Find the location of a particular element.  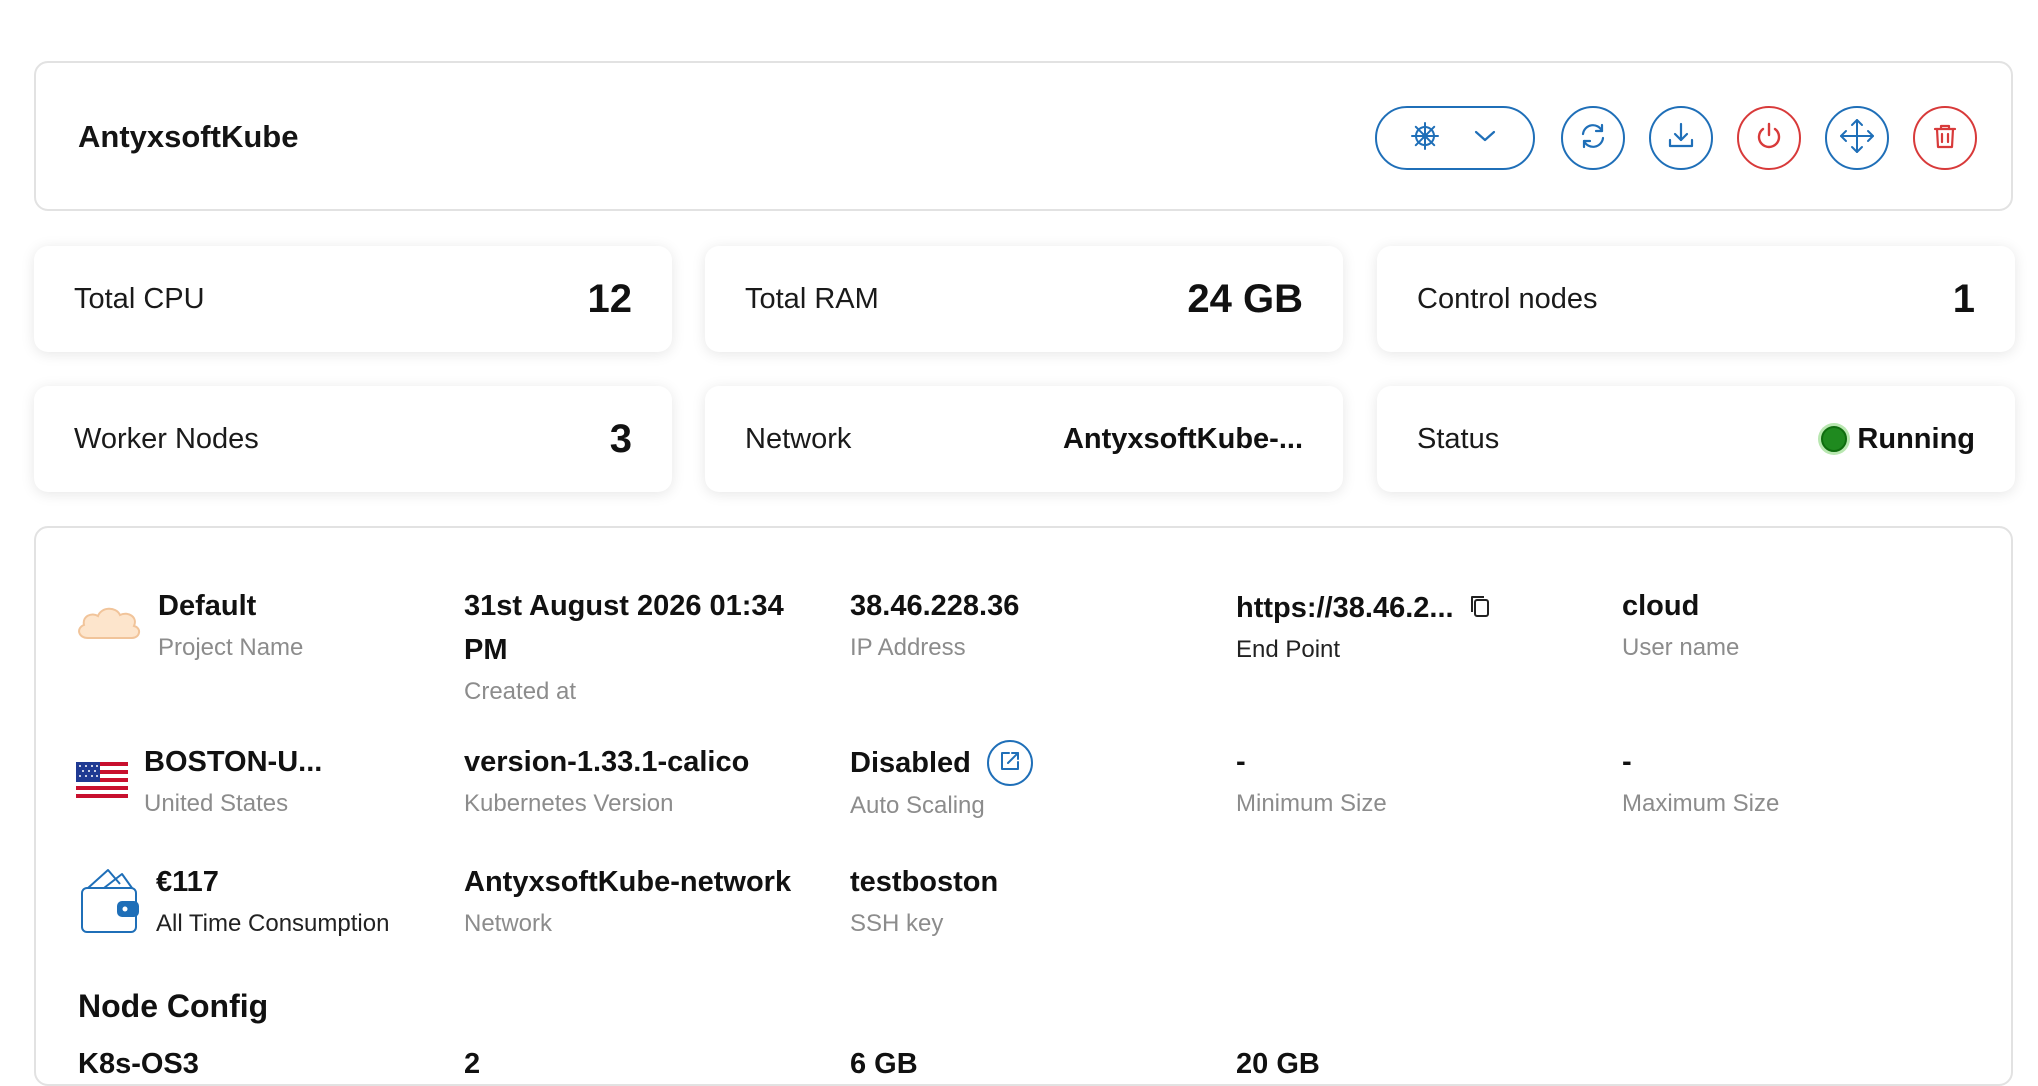

username-label: User name is located at coordinates (1681, 647).